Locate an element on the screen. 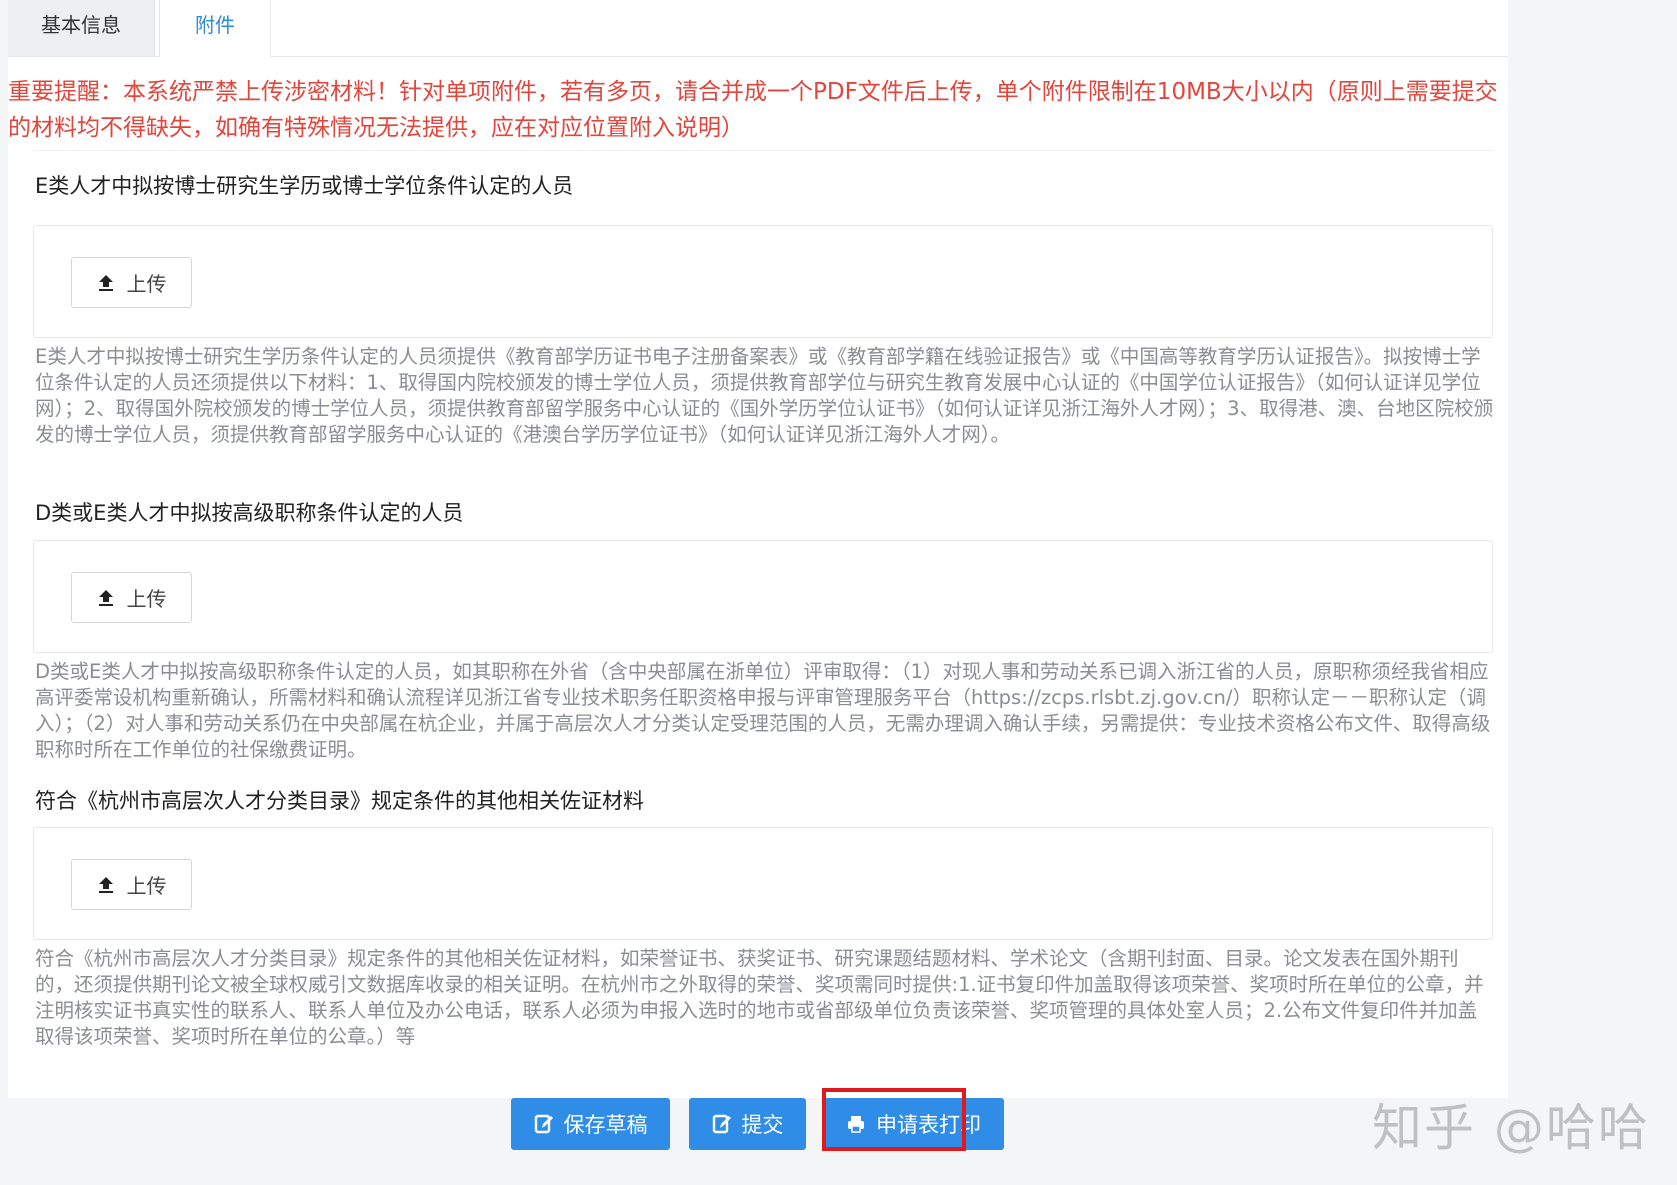 This screenshot has height=1185, width=1677. highlight-annotation is located at coordinates (894, 1119).